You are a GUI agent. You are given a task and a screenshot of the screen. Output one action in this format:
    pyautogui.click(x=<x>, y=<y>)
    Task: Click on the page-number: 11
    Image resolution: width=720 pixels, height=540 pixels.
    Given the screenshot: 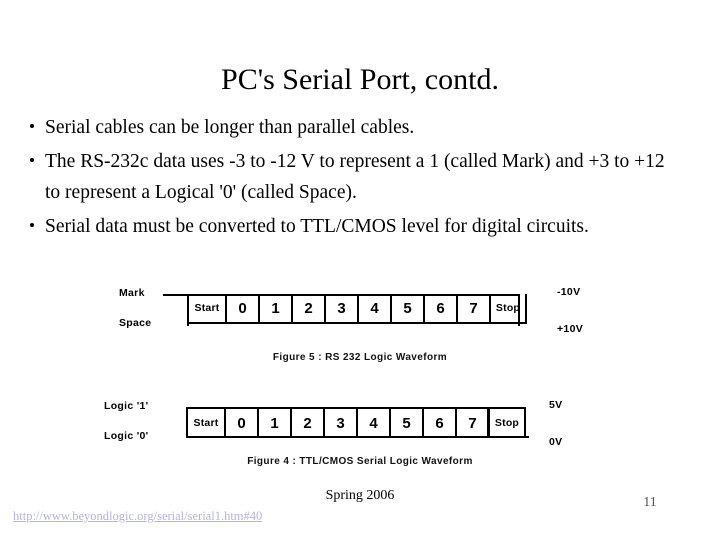 What is the action you would take?
    pyautogui.click(x=650, y=502)
    